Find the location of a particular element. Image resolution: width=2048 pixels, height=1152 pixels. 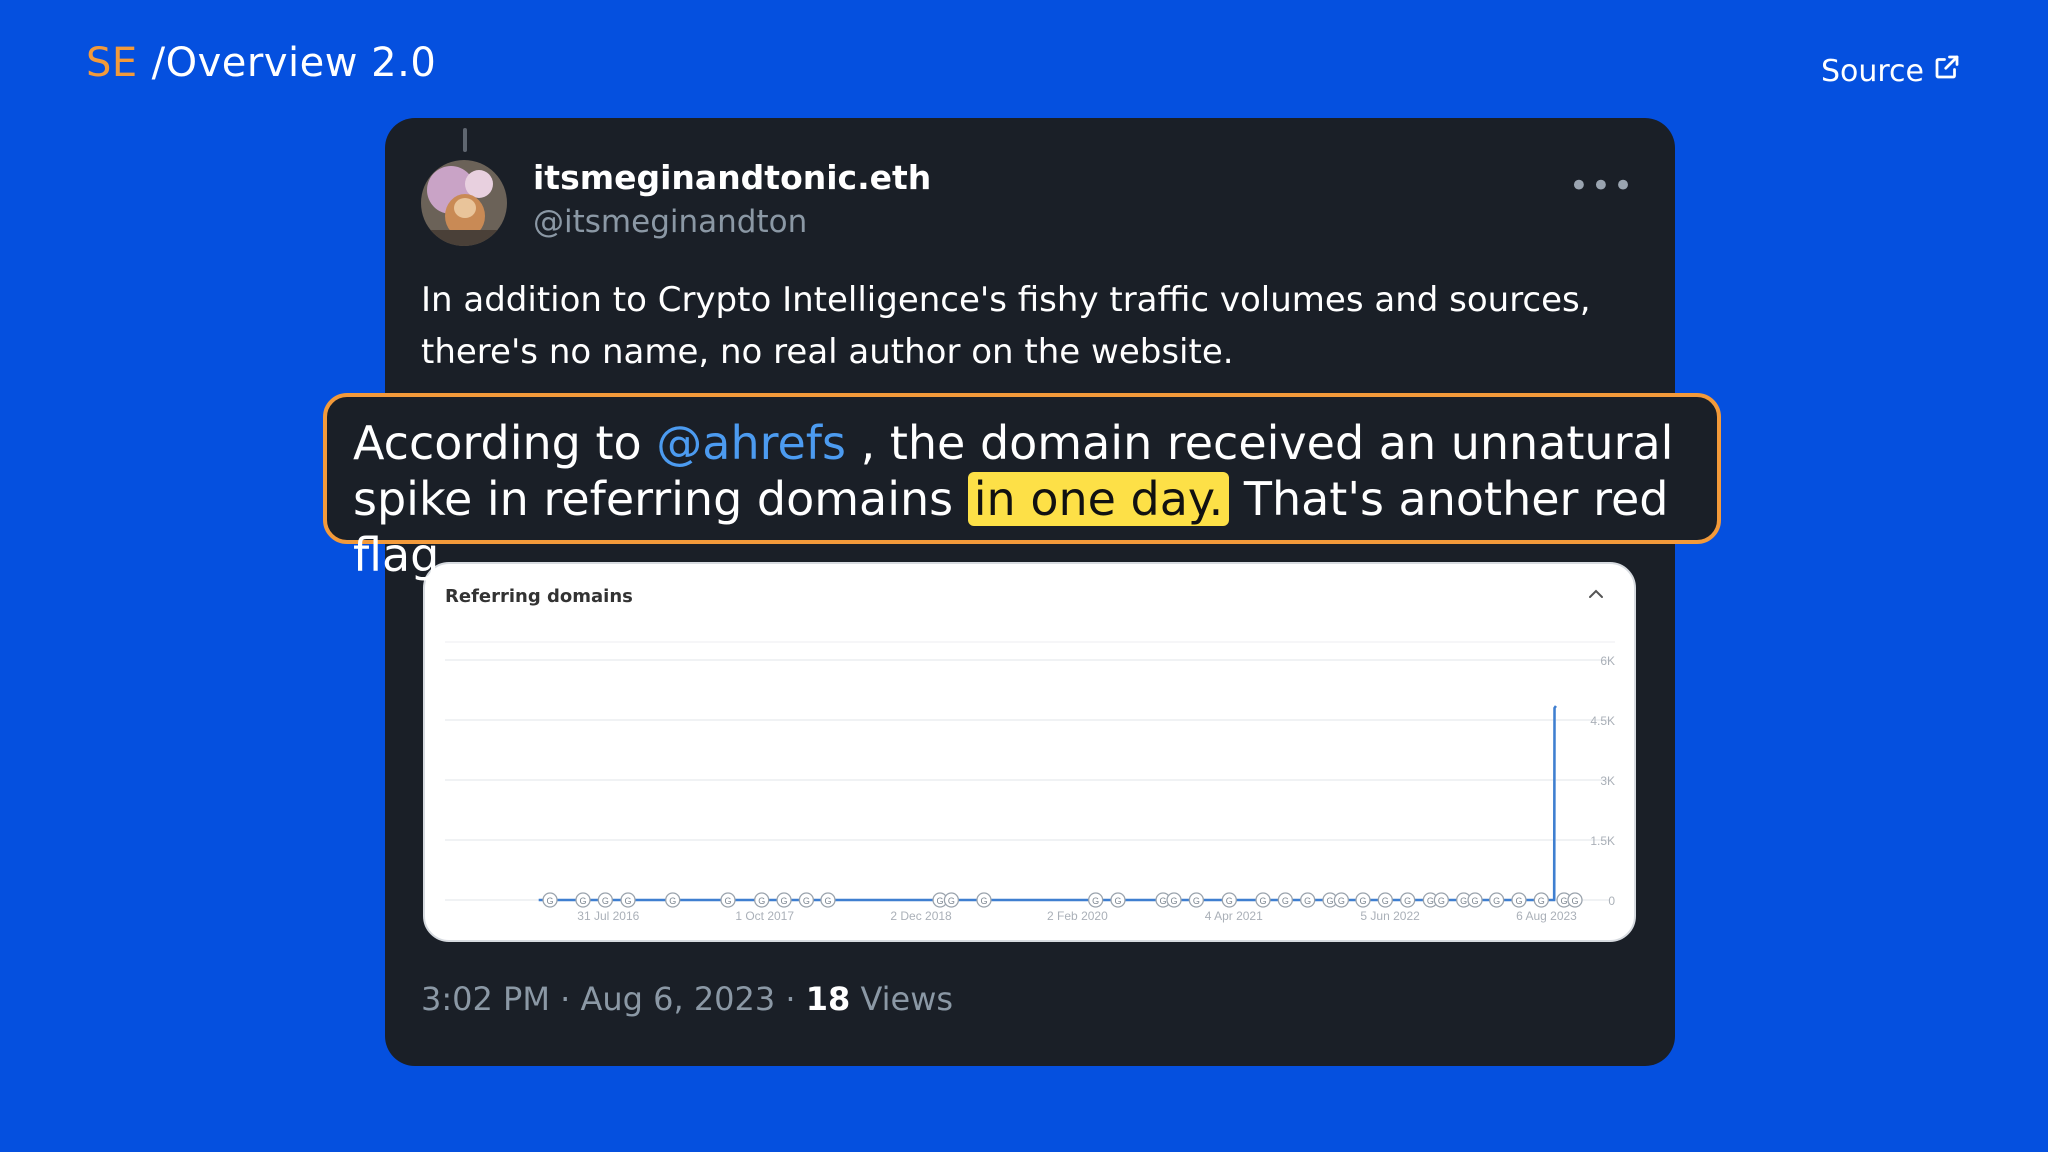

brand-path: /Overview 2.0 is located at coordinates (294, 63).